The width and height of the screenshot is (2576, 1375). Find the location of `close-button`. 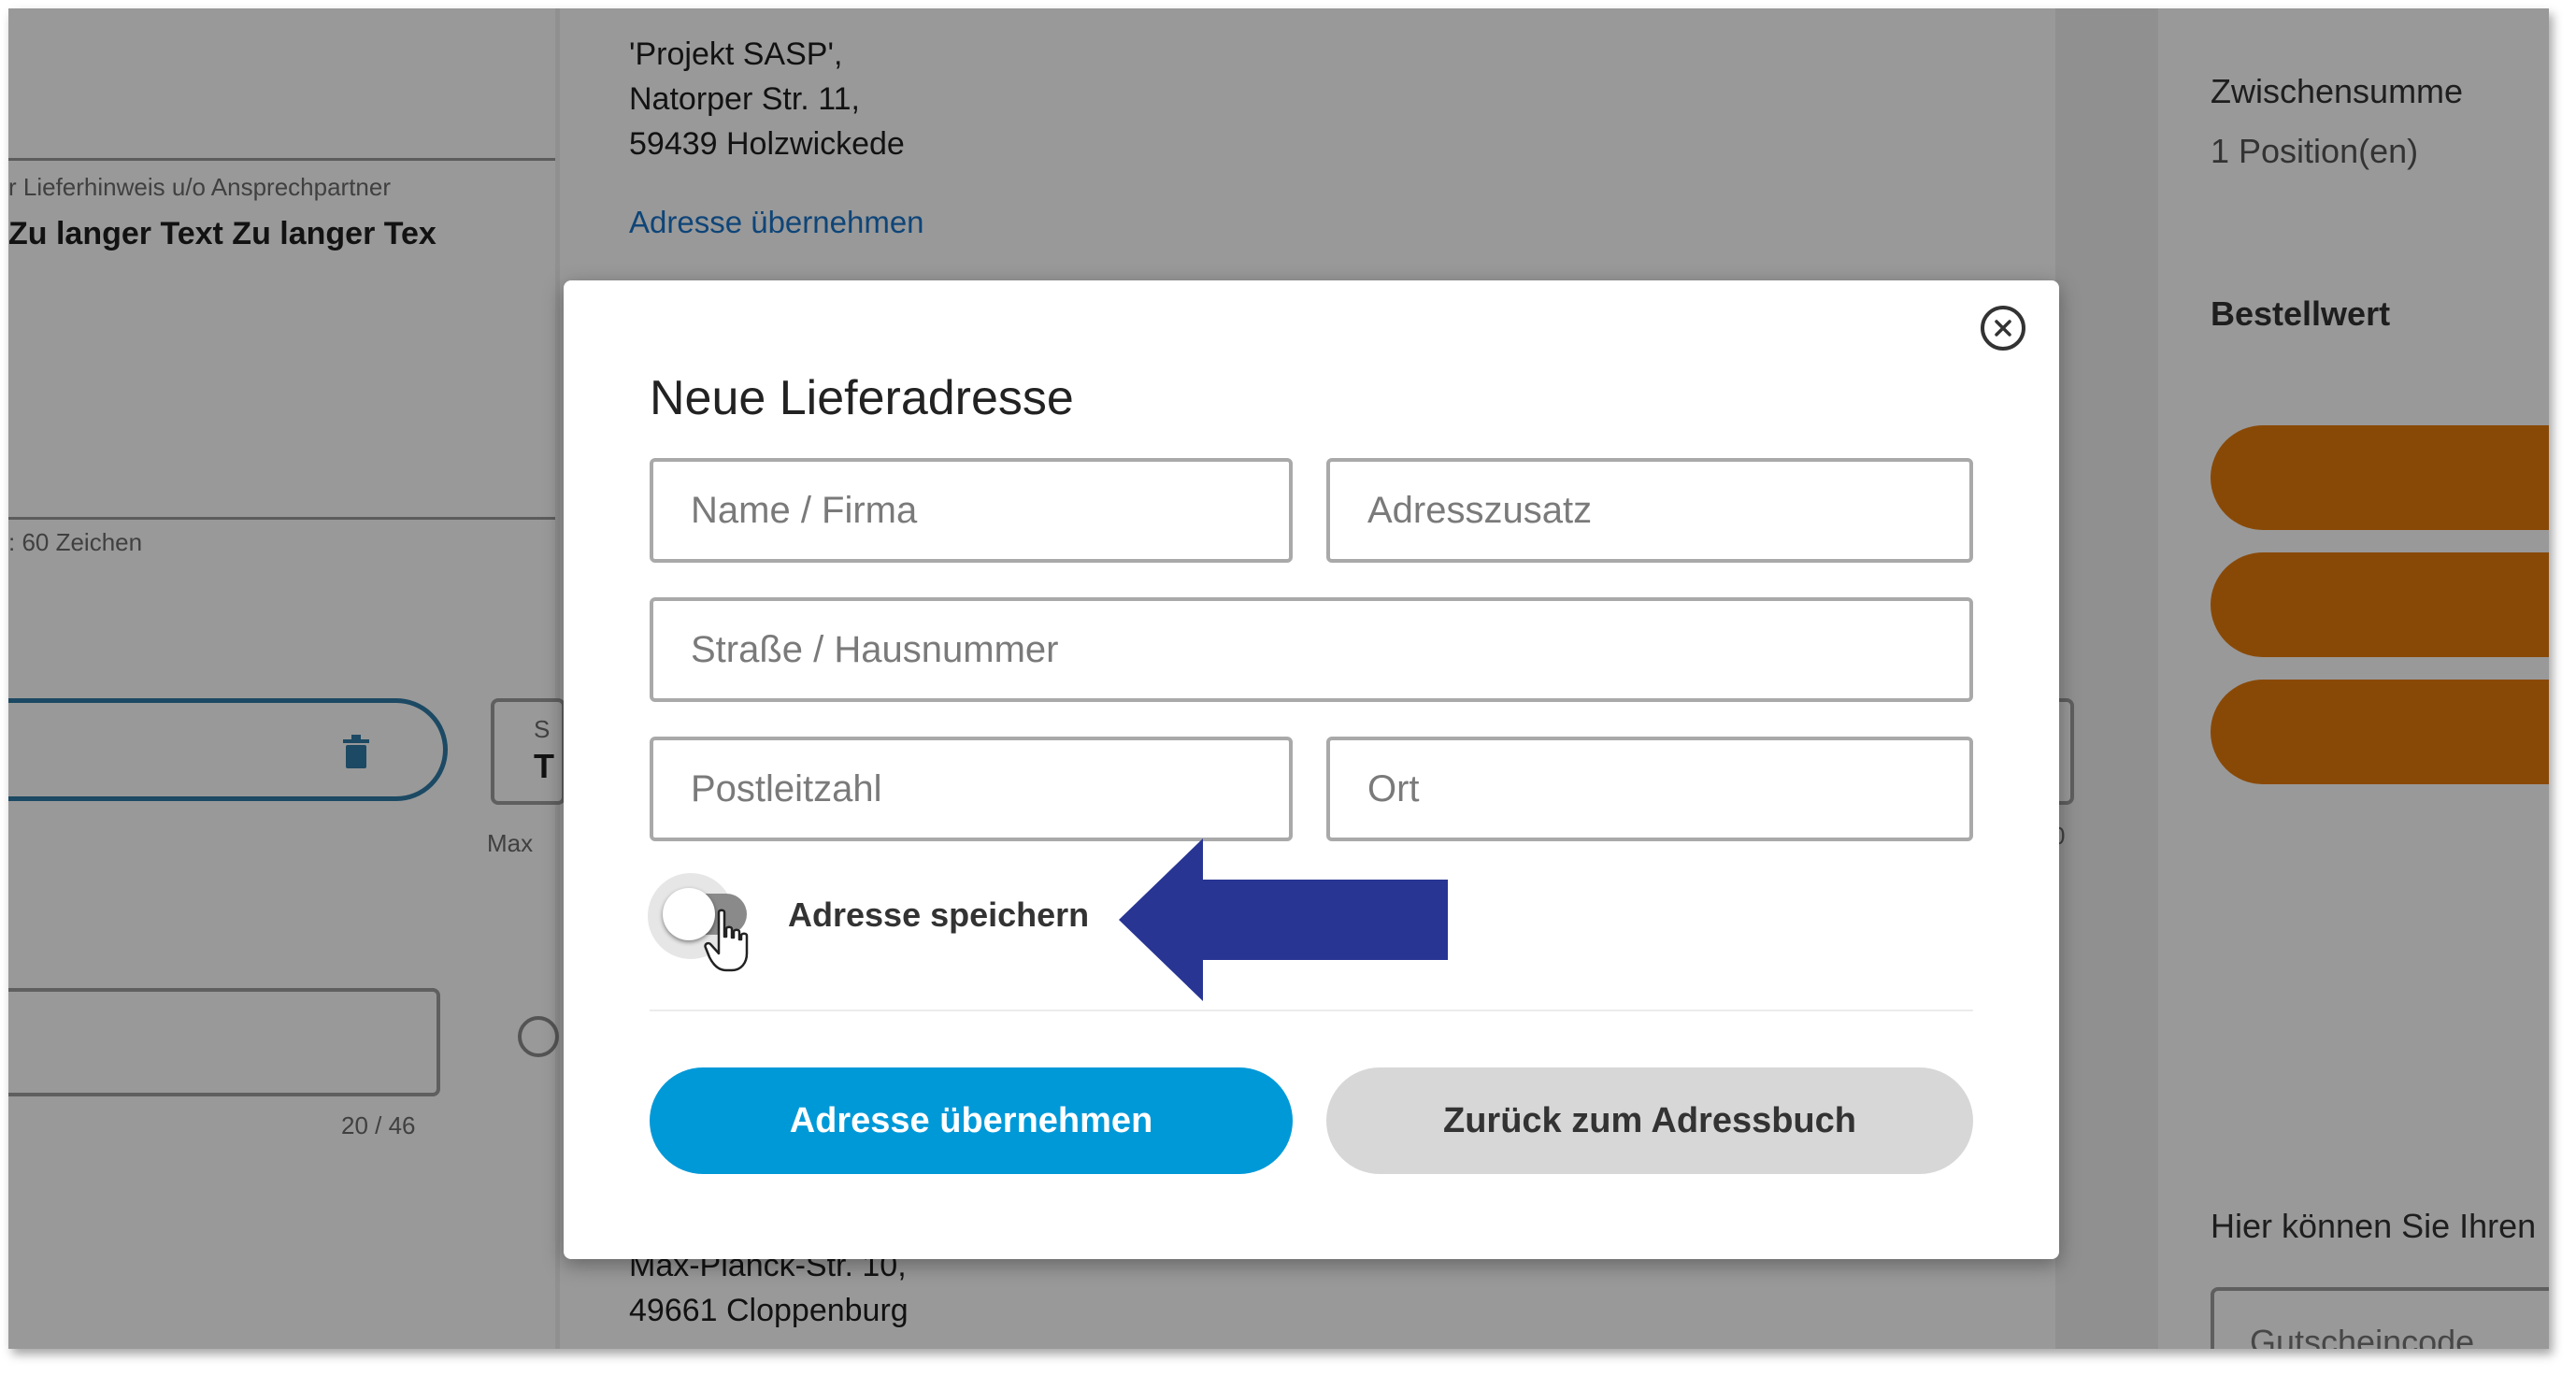

close-button is located at coordinates (2003, 328).